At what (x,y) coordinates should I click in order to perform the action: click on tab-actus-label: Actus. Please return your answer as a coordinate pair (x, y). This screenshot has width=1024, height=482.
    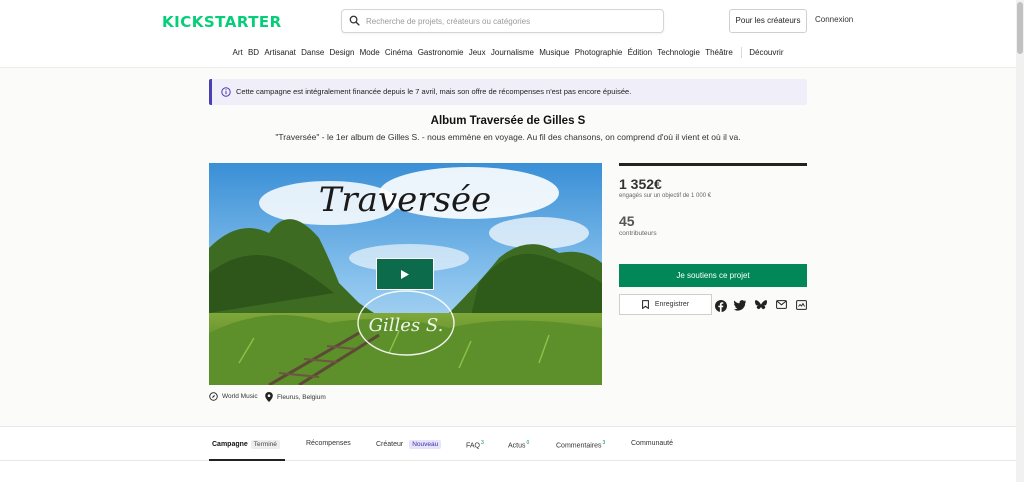
    Looking at the image, I should click on (517, 446).